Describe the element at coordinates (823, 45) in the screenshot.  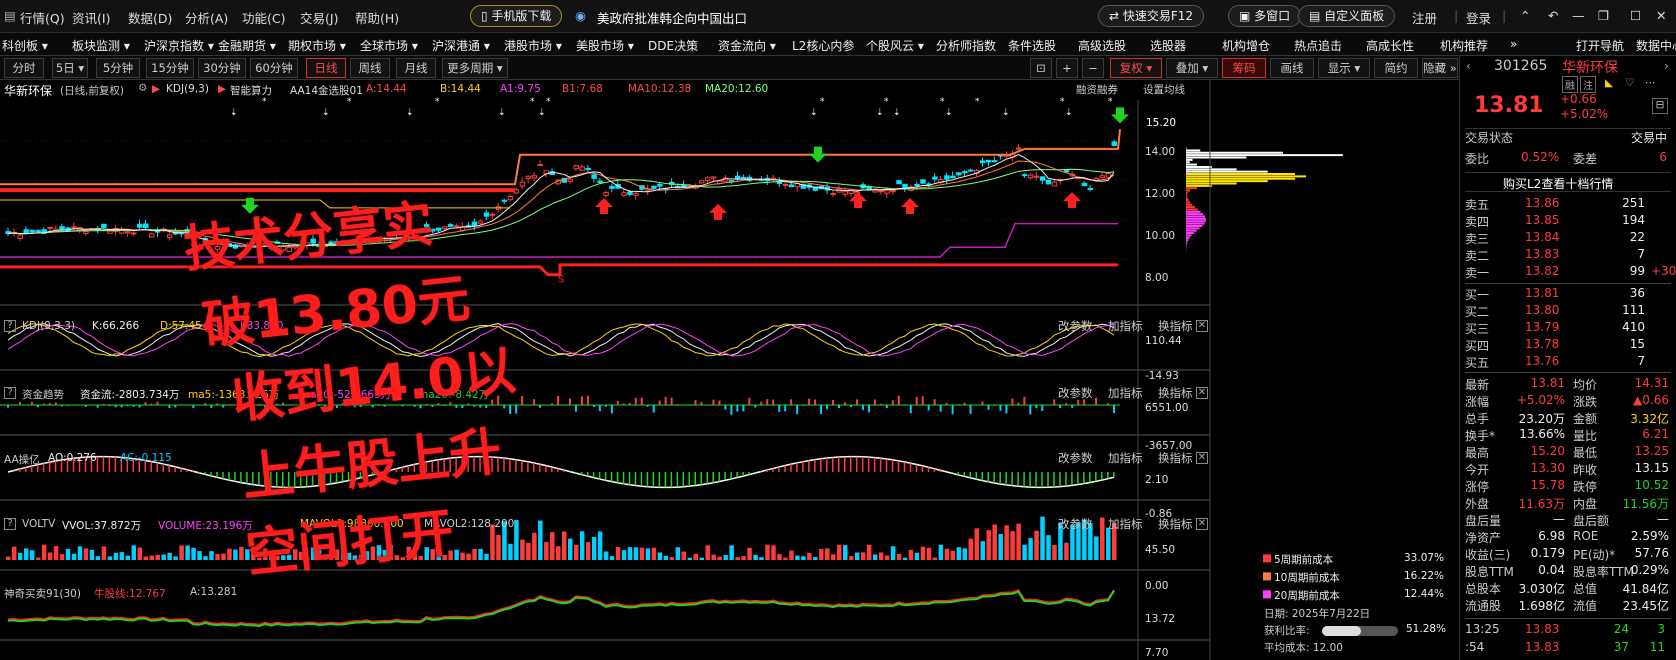
I see `nav-item: L2核心内参` at that location.